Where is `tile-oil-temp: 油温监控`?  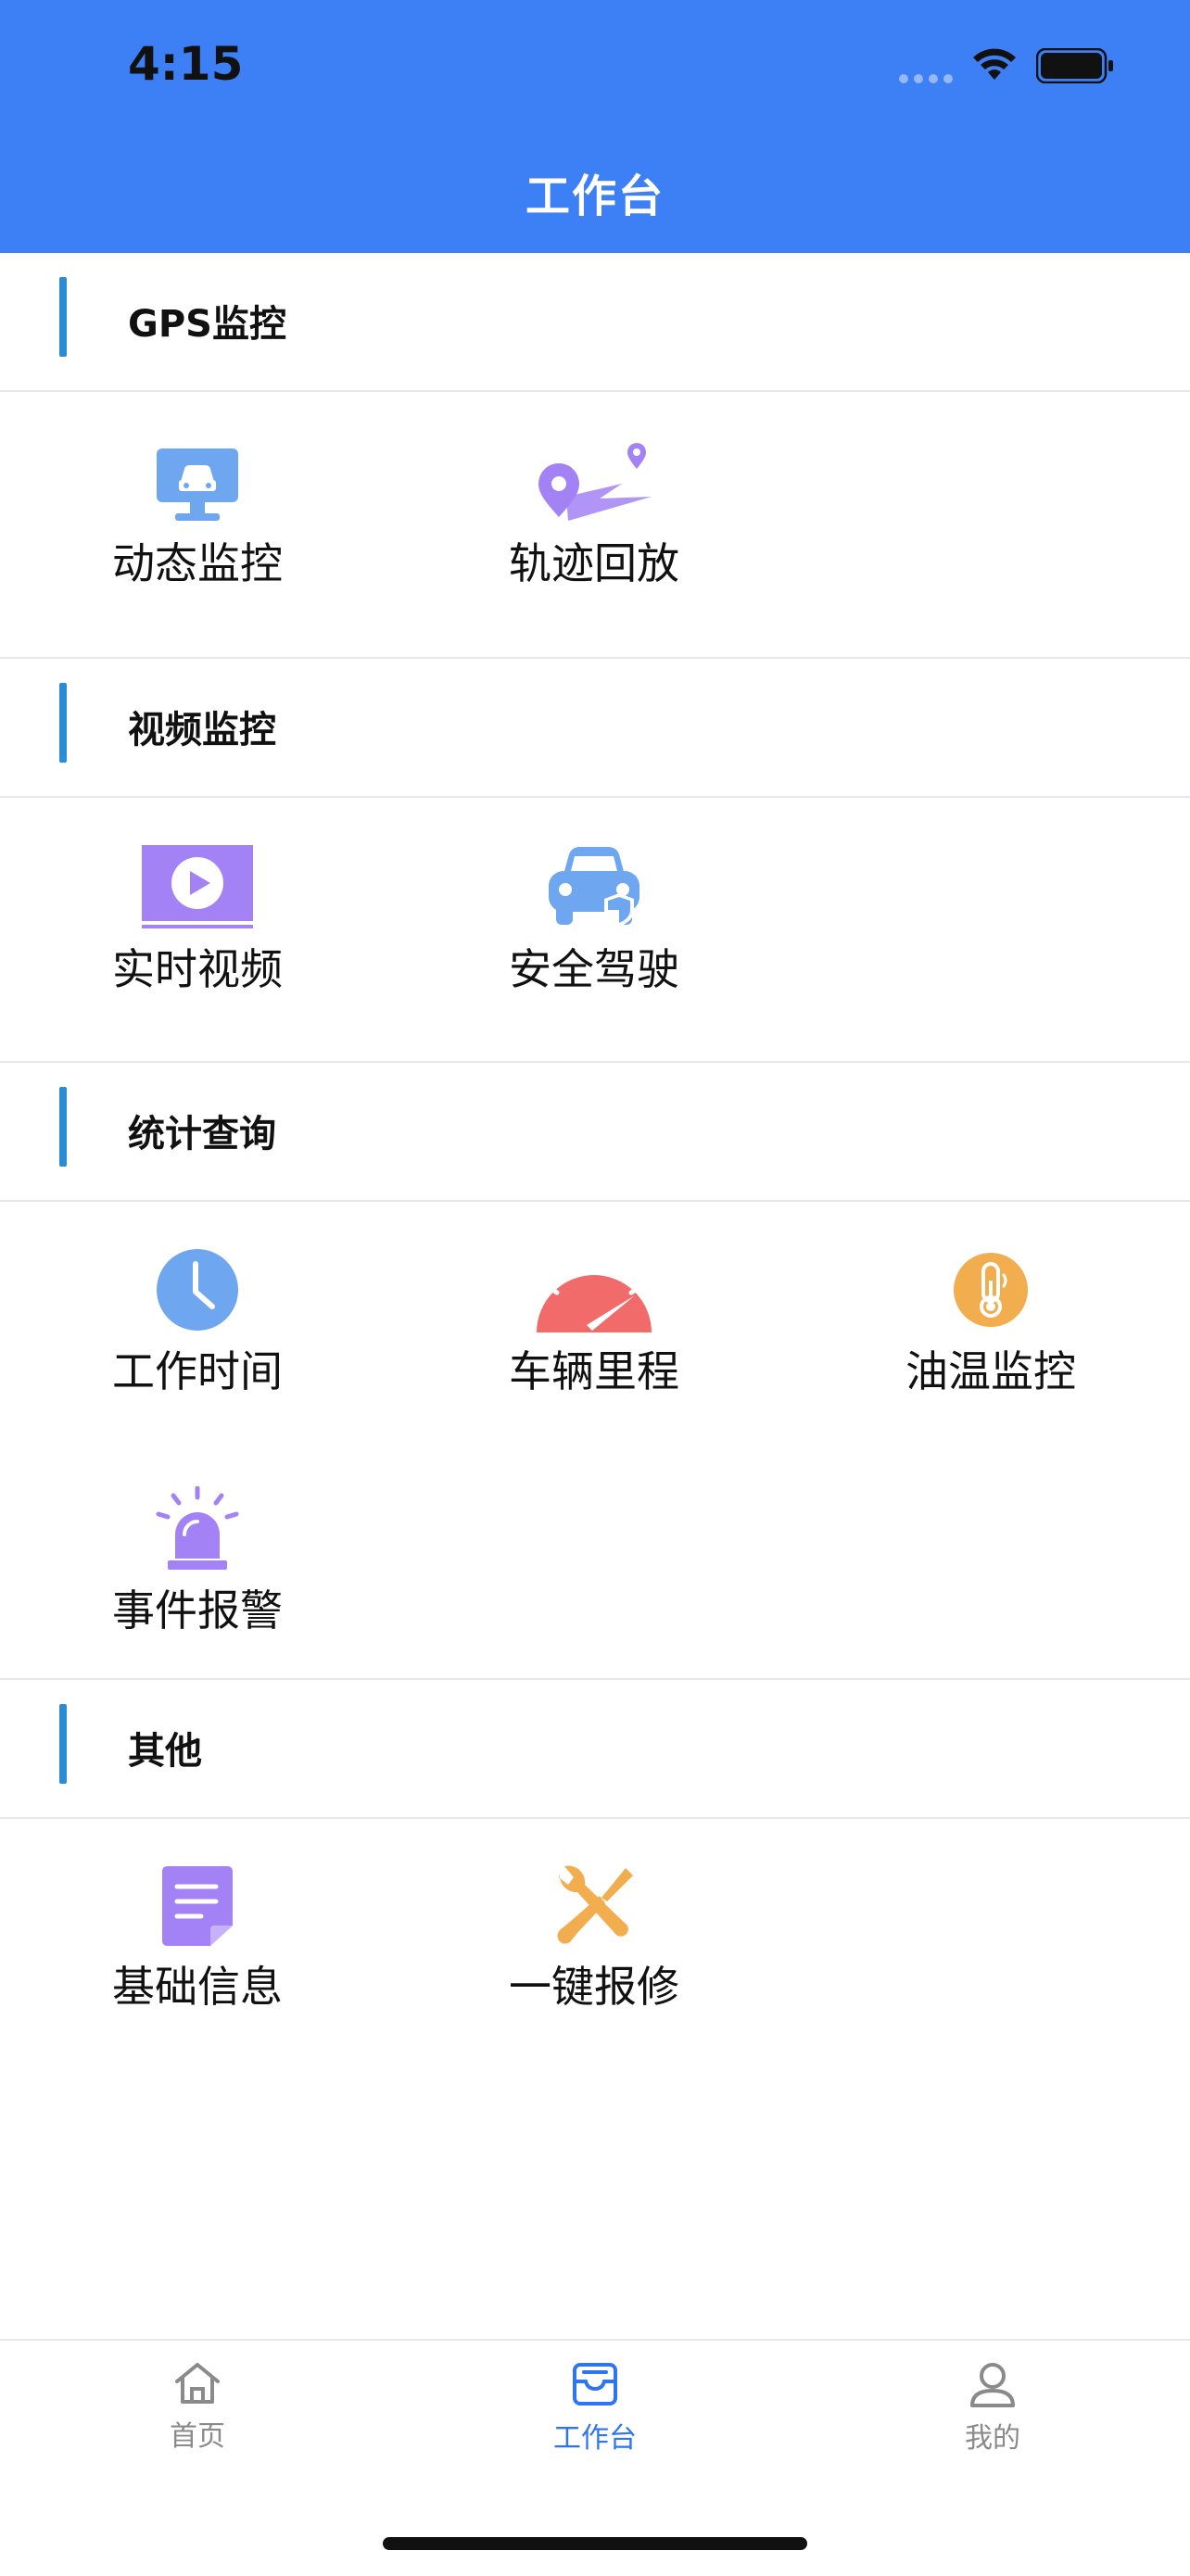 tile-oil-temp: 油温监控 is located at coordinates (991, 1323).